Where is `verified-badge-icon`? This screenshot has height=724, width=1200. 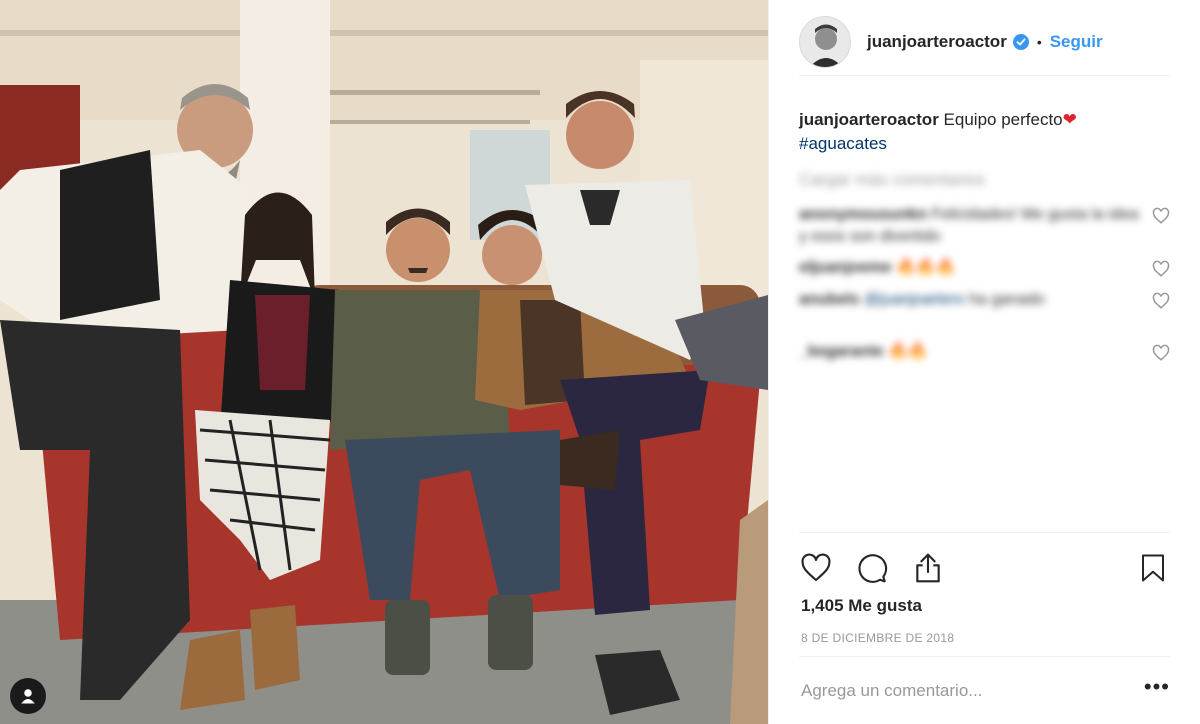 verified-badge-icon is located at coordinates (1020, 41).